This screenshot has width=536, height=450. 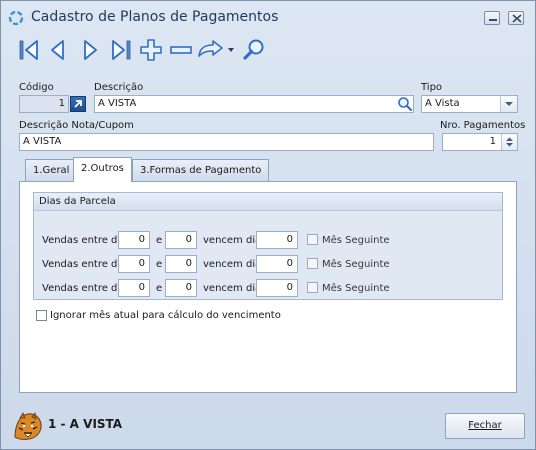 What do you see at coordinates (85, 424) in the screenshot?
I see `footer-record-label: 1 - A VISTA` at bounding box center [85, 424].